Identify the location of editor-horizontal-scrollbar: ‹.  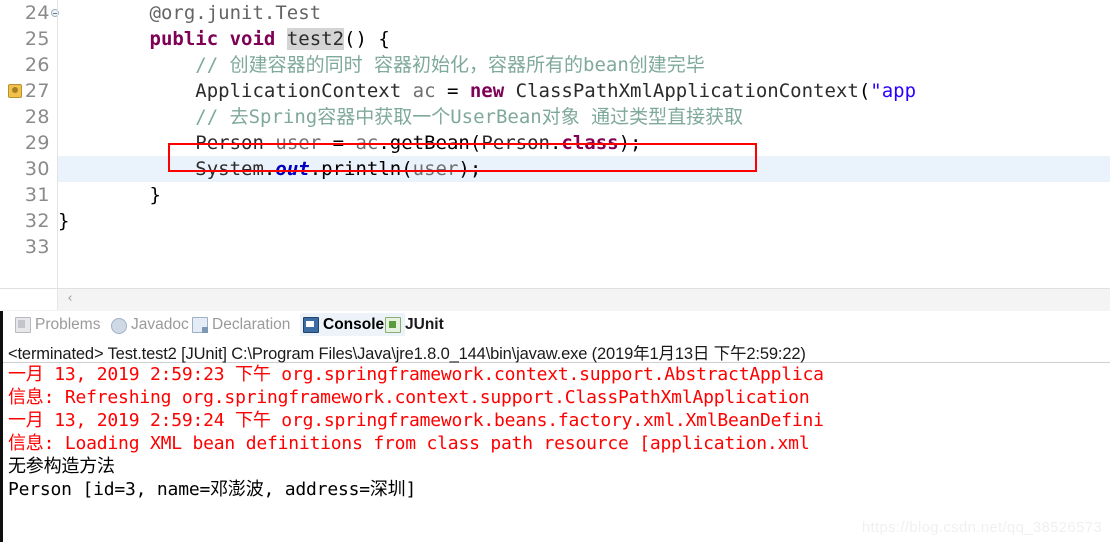
(555, 299).